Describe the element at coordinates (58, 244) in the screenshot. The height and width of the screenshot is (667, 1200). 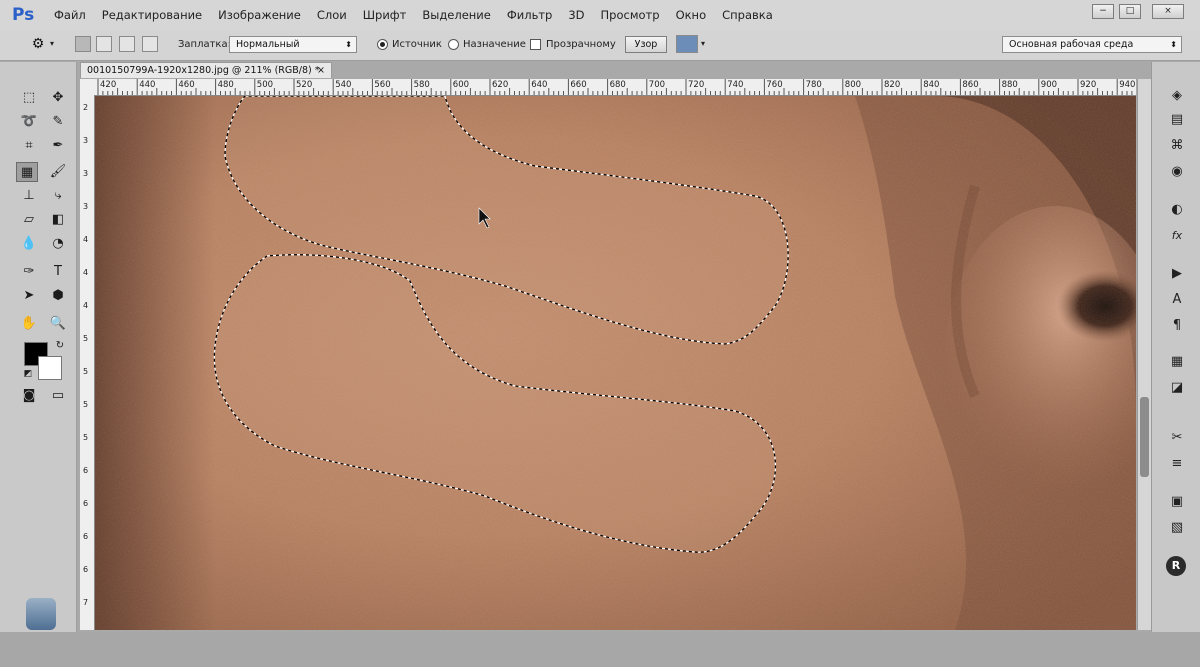
I see `dodge-icon: ◔` at that location.